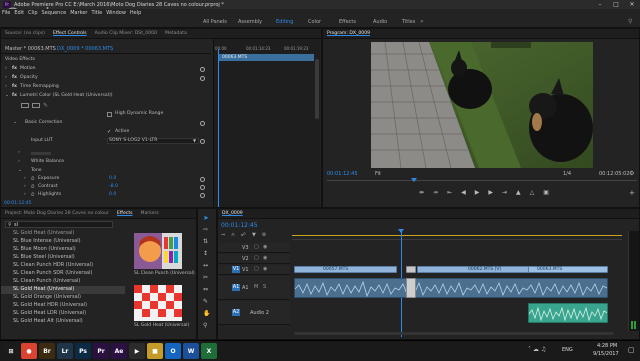 This screenshot has height=361, width=640. What do you see at coordinates (70, 33) in the screenshot?
I see `tab-effect-controls: Effect Controls` at bounding box center [70, 33].